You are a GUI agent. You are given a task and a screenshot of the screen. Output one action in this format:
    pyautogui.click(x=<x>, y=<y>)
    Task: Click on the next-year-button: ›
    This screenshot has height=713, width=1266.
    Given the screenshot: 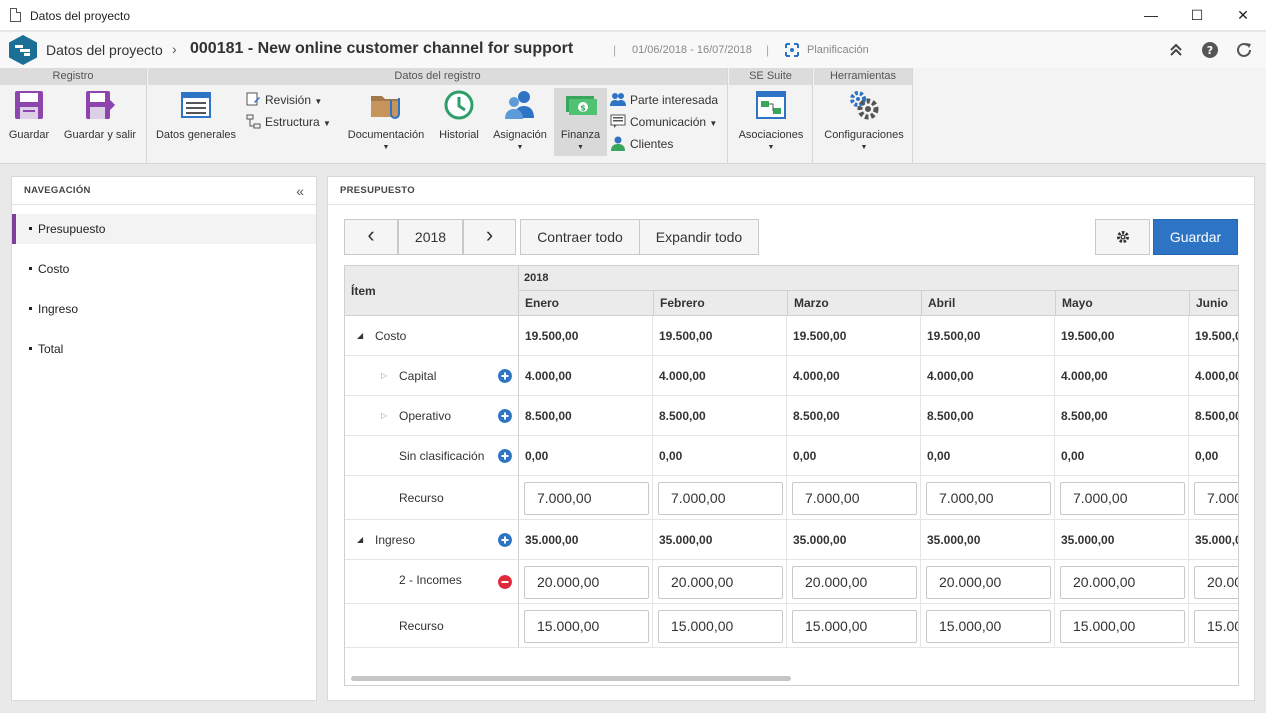 What is the action you would take?
    pyautogui.click(x=489, y=237)
    